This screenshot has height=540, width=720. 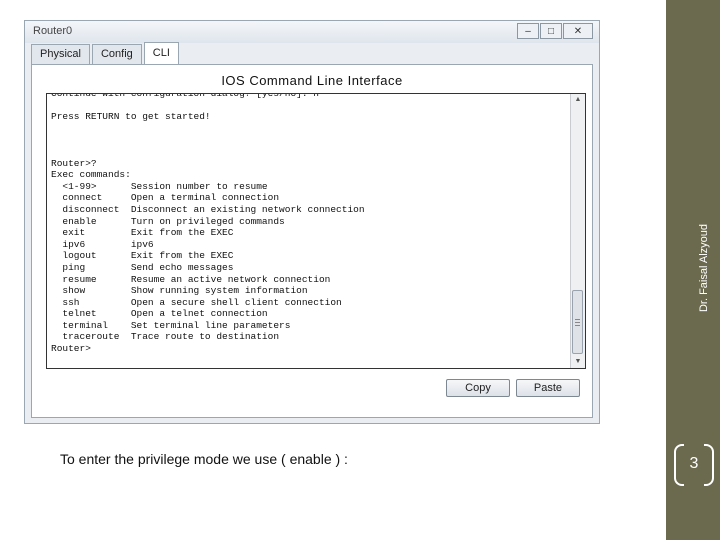 What do you see at coordinates (578, 100) in the screenshot?
I see `scroll-up-arrow-icon: ▲` at bounding box center [578, 100].